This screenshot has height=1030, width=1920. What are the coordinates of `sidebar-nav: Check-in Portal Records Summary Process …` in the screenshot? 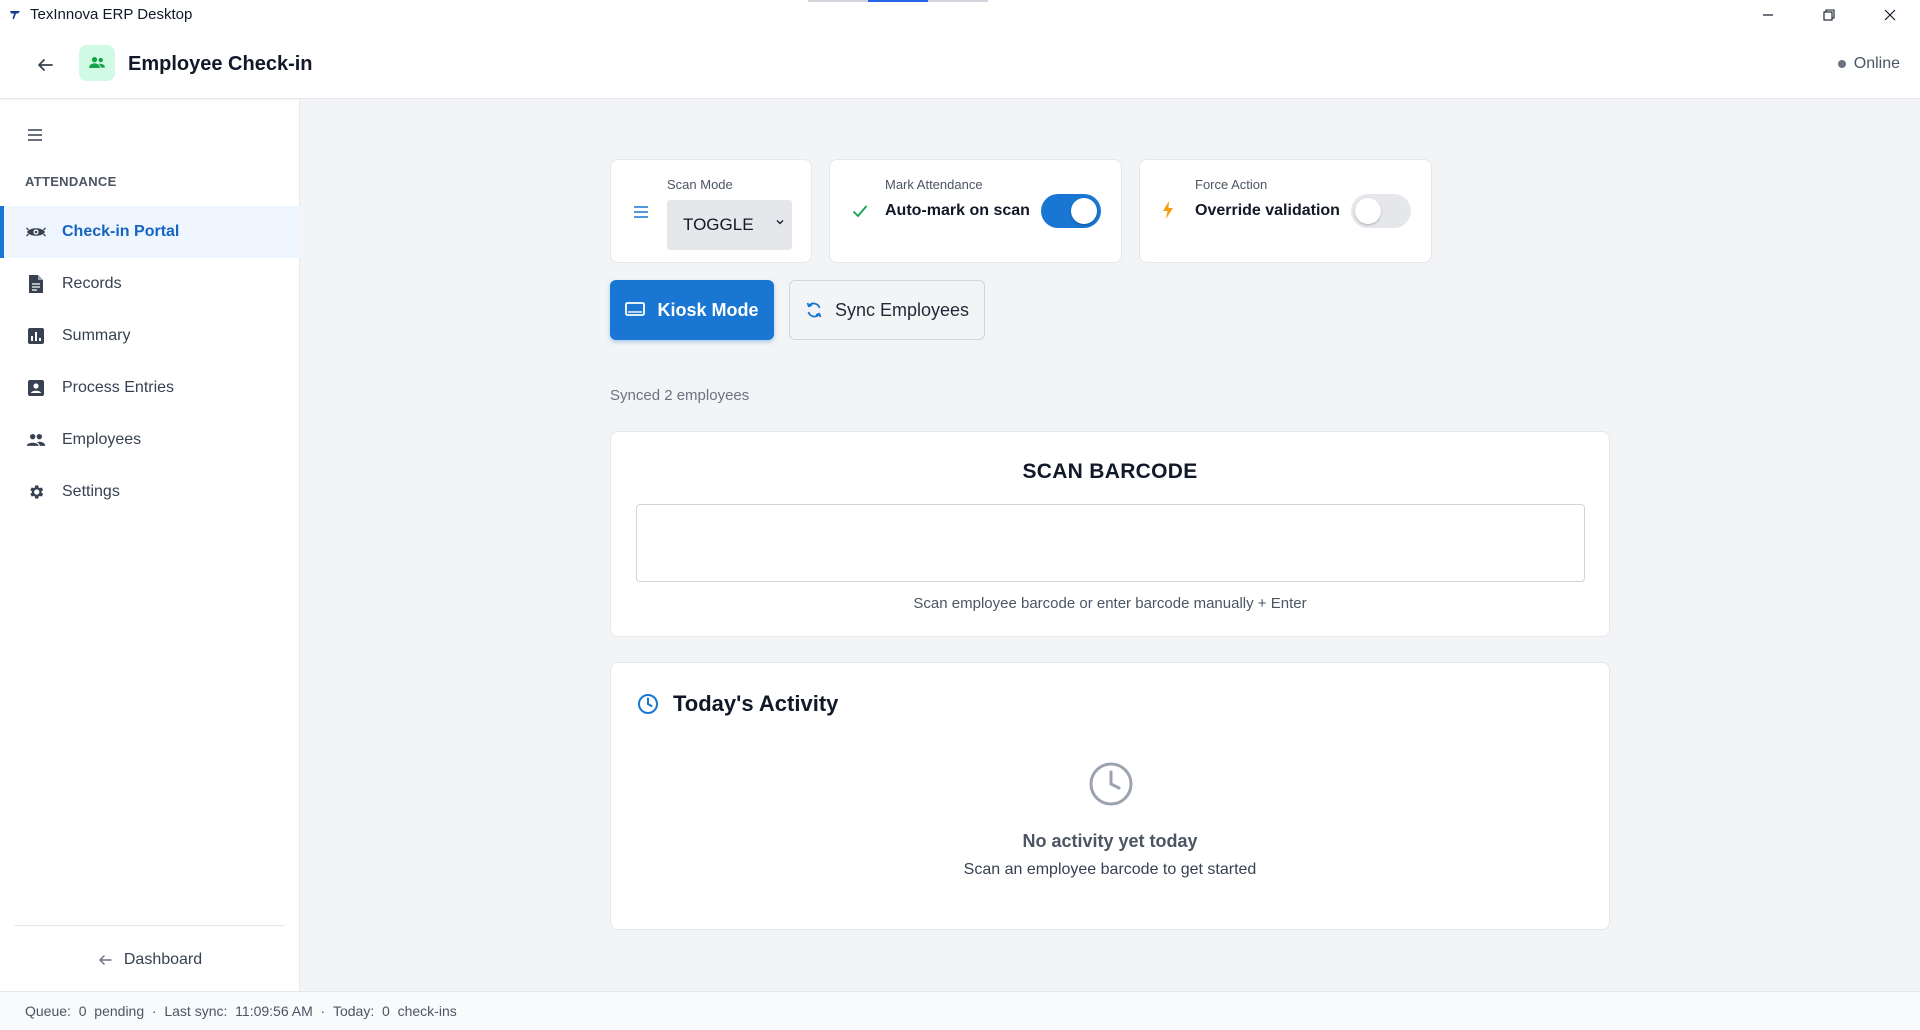 It's located at (150, 362).